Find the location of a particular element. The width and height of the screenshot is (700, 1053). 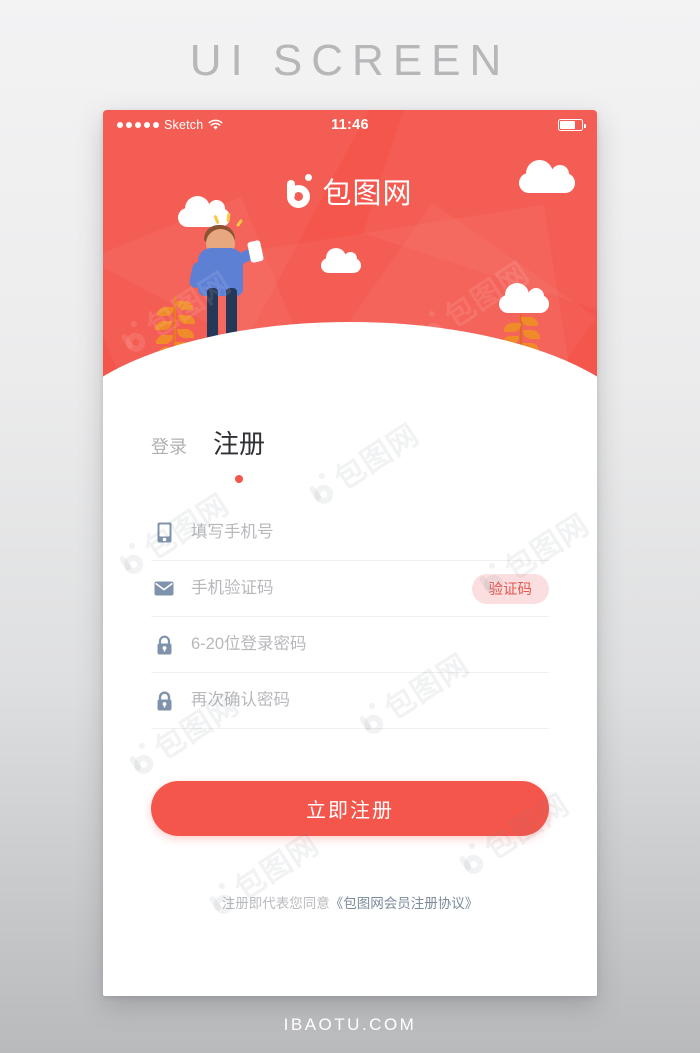

site-watermark: IBAOTU.COM is located at coordinates (350, 1024).